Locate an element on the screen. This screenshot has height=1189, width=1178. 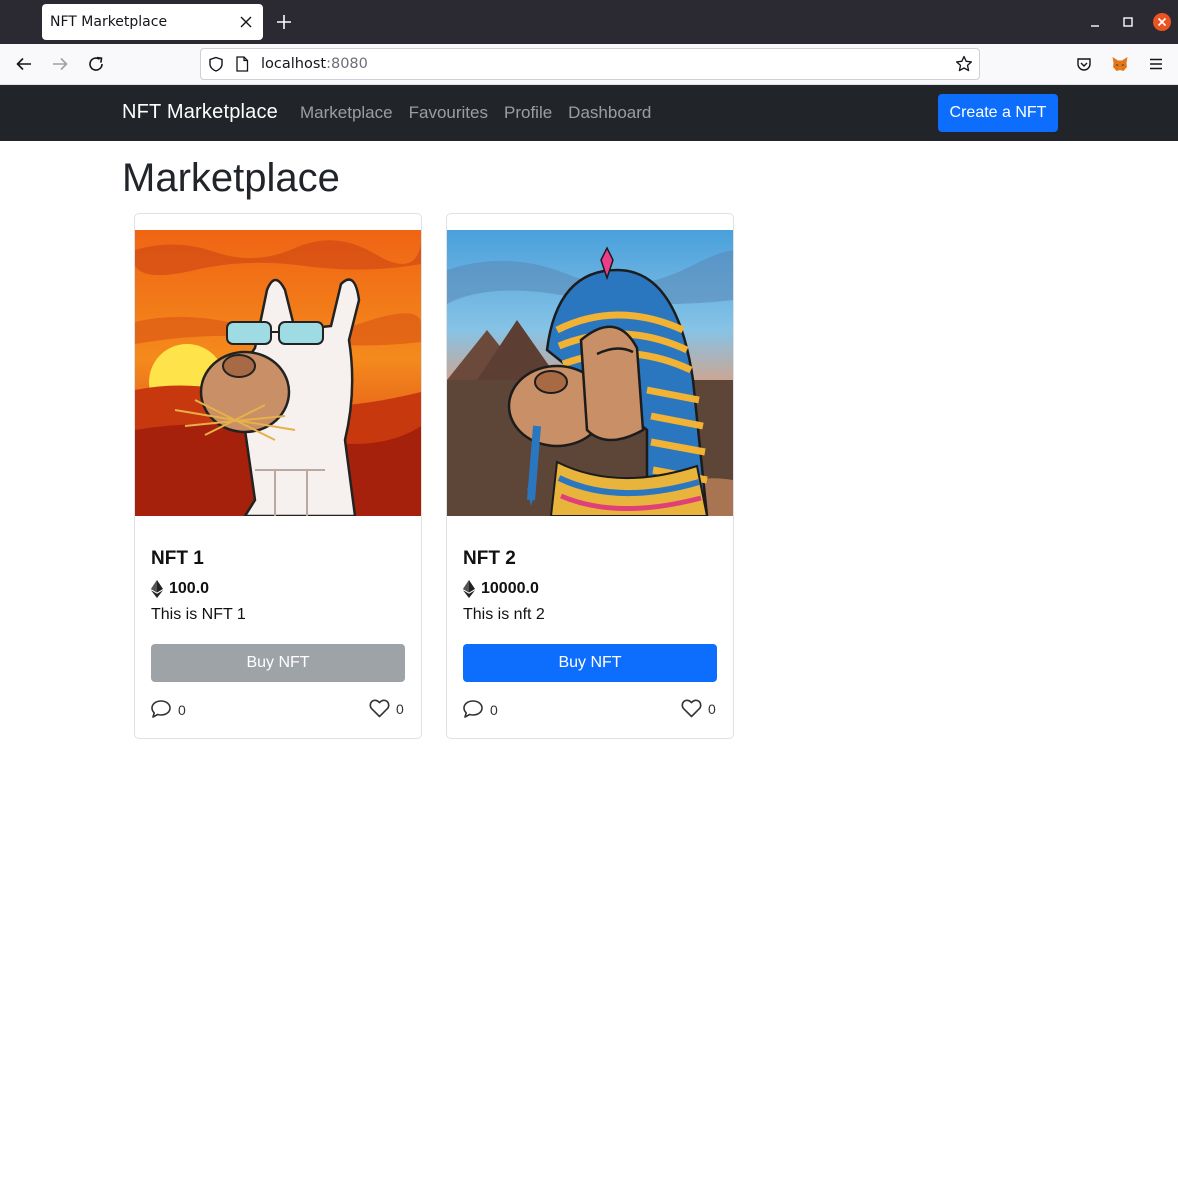
address-bar: localhost:8080 is located at coordinates (590, 64).